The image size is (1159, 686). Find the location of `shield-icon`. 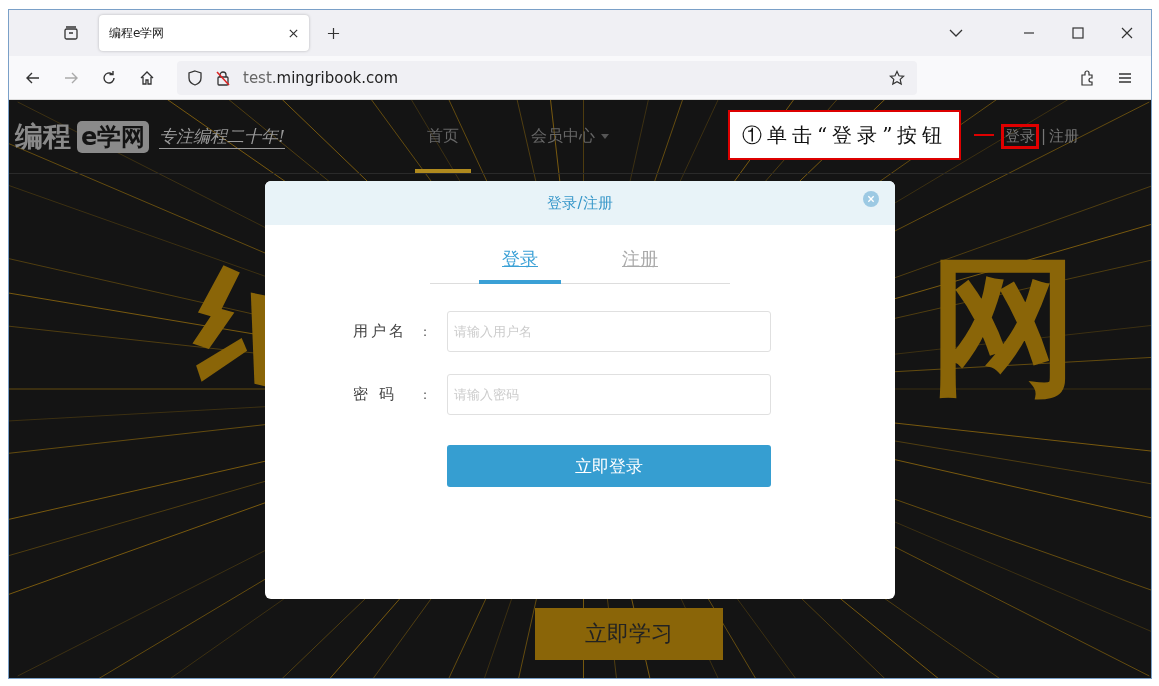

shield-icon is located at coordinates (195, 77).